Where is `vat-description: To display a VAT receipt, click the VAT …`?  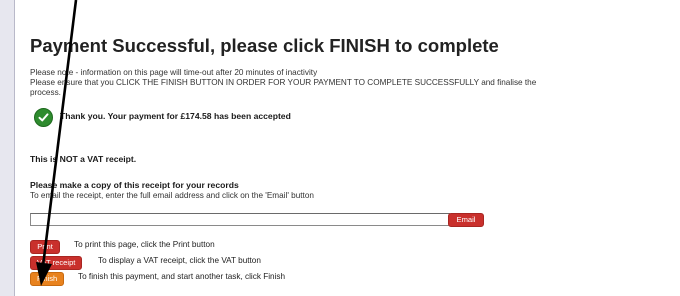
vat-description: To display a VAT receipt, click the VAT … is located at coordinates (179, 260).